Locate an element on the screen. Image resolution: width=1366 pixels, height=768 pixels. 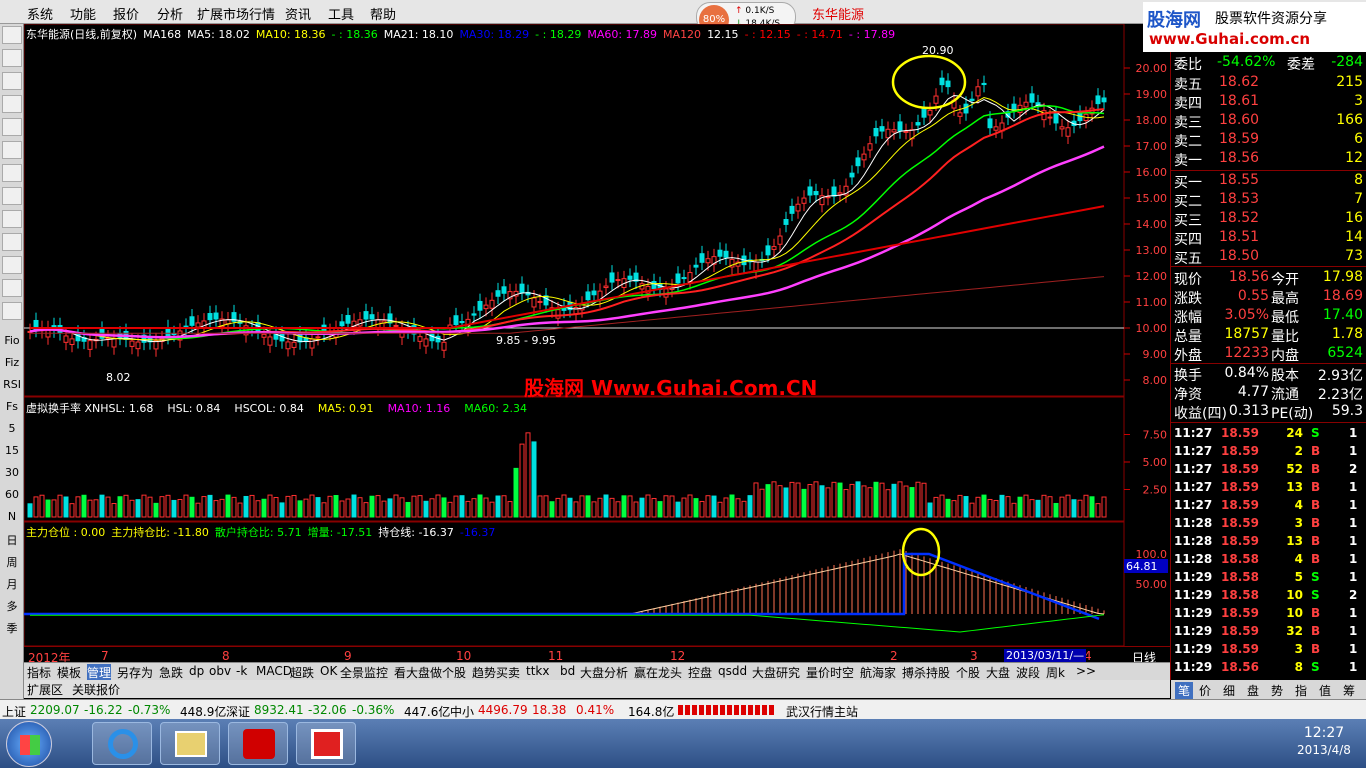
indicator-tab: 波段 is located at coordinates (1028, 672).